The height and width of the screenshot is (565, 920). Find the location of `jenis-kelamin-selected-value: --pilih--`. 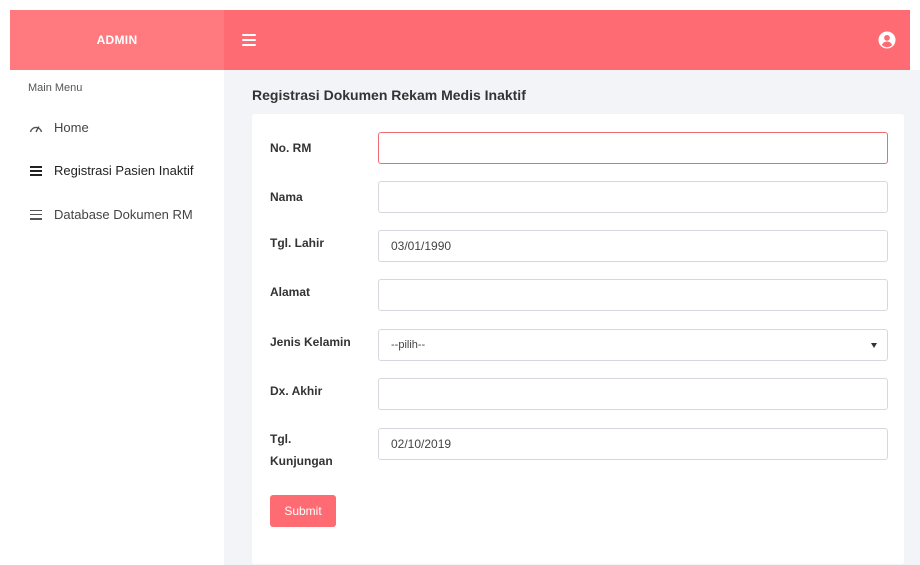

jenis-kelamin-selected-value: --pilih-- is located at coordinates (408, 345).